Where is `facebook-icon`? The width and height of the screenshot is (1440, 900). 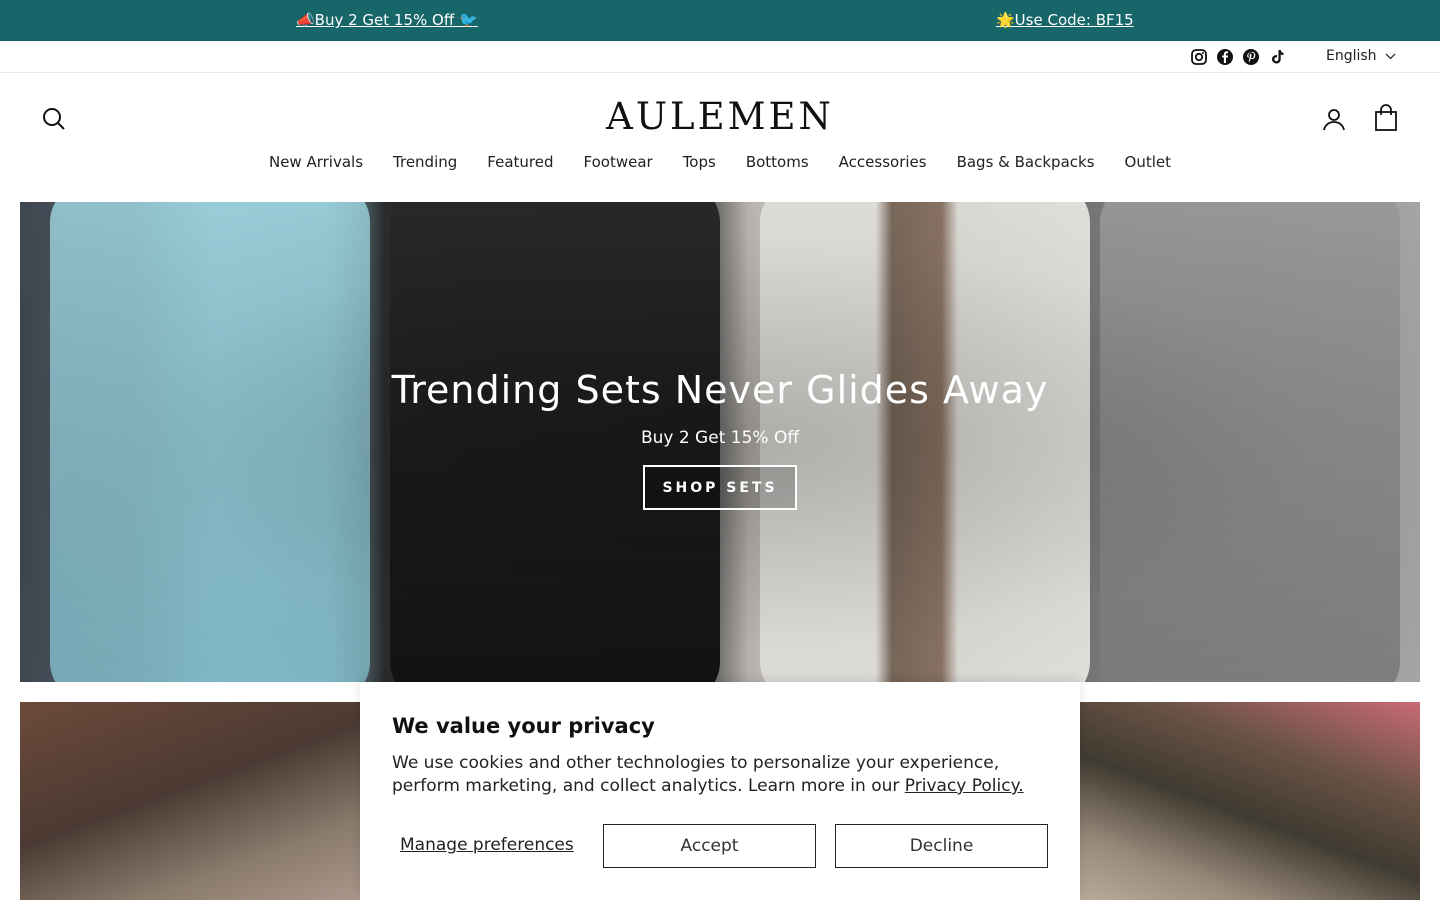
facebook-icon is located at coordinates (1225, 57).